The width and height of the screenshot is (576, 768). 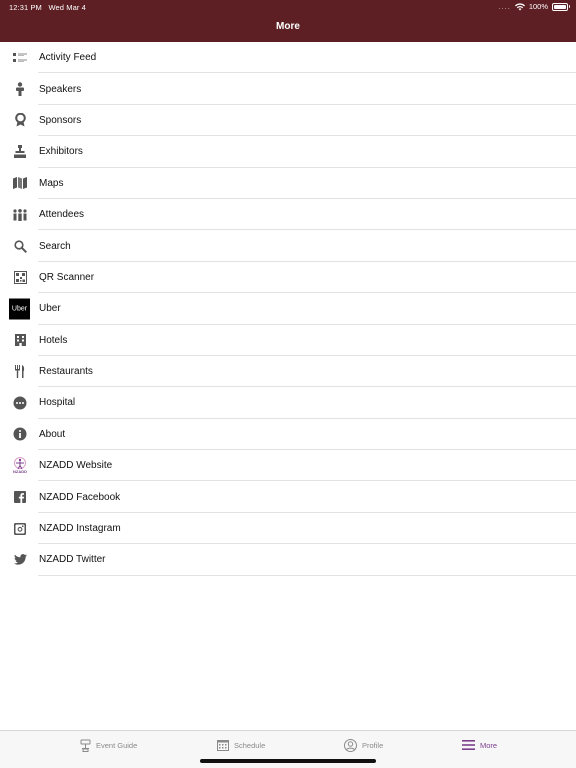 What do you see at coordinates (288, 435) in the screenshot?
I see `menu-item-about: About` at bounding box center [288, 435].